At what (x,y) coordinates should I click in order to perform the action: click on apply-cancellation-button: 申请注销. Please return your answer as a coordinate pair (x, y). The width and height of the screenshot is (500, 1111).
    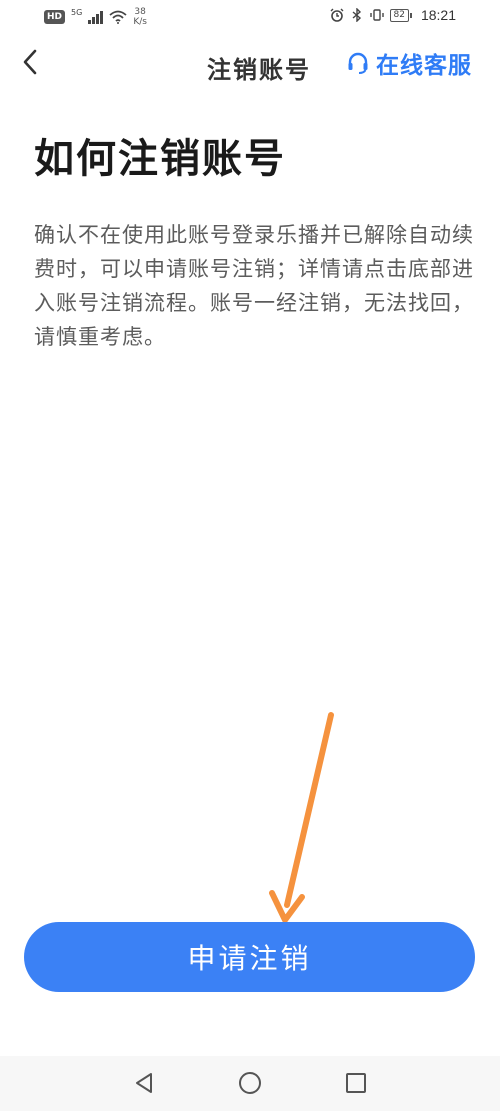
    Looking at the image, I should click on (249, 957).